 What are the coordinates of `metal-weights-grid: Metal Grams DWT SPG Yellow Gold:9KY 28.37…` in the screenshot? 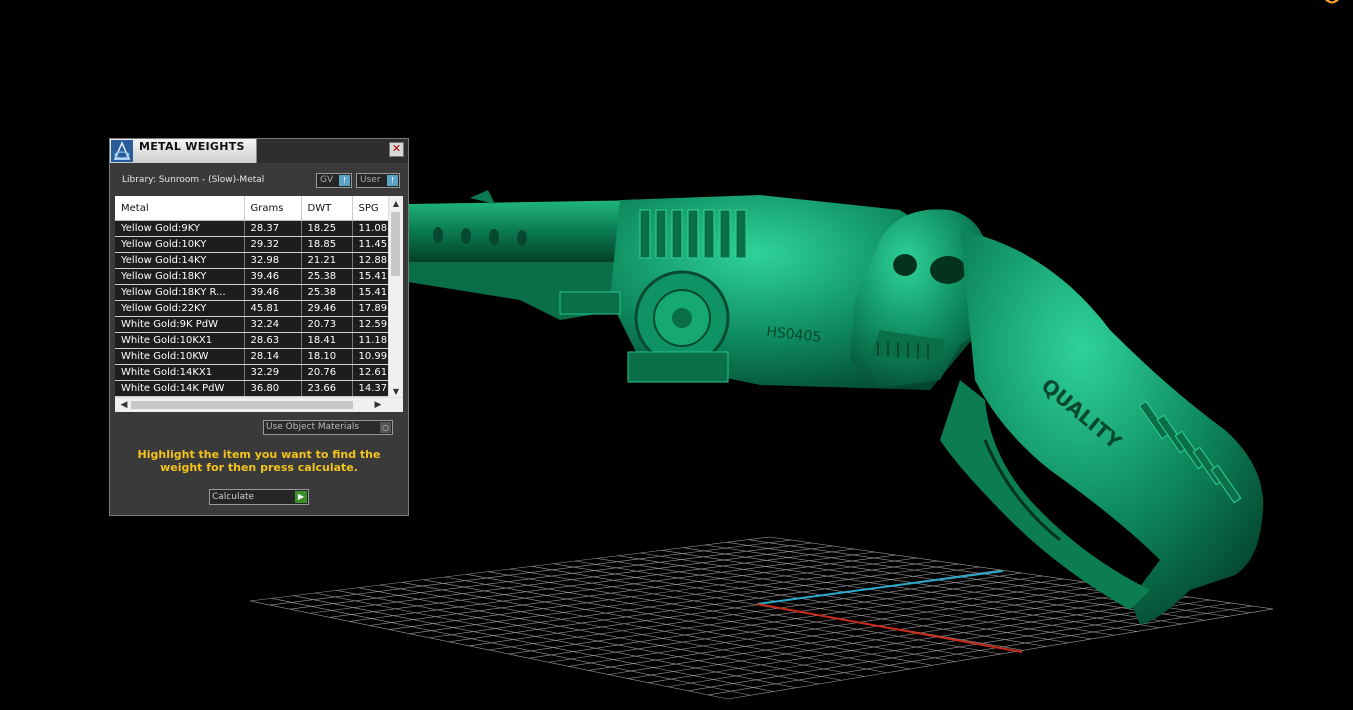 It's located at (259, 304).